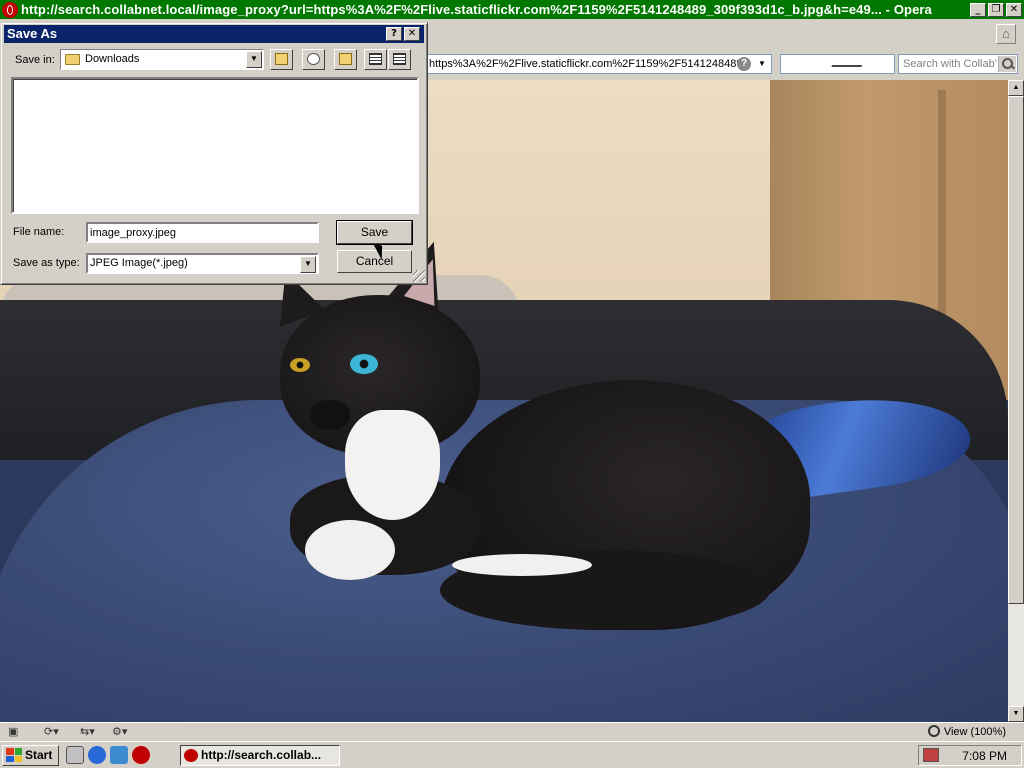 This screenshot has width=1024, height=768. Describe the element at coordinates (112, 59) in the screenshot. I see `save-in-value: Downloads` at that location.